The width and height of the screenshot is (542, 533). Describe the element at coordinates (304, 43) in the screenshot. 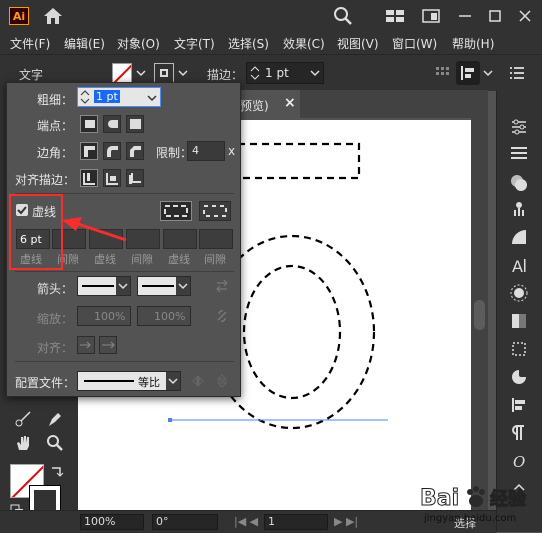

I see `menu-effect: 效果(C)` at that location.